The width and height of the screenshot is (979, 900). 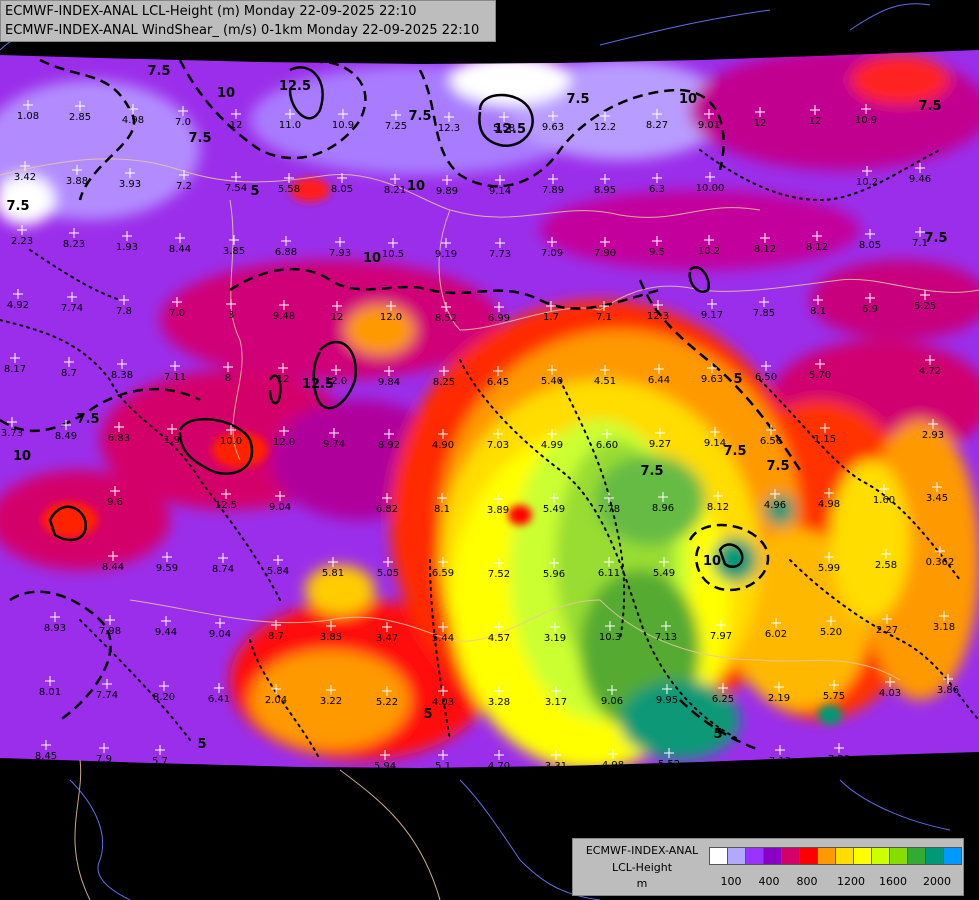 What do you see at coordinates (164, 697) in the screenshot?
I see `station-value-text: 8.20` at bounding box center [164, 697].